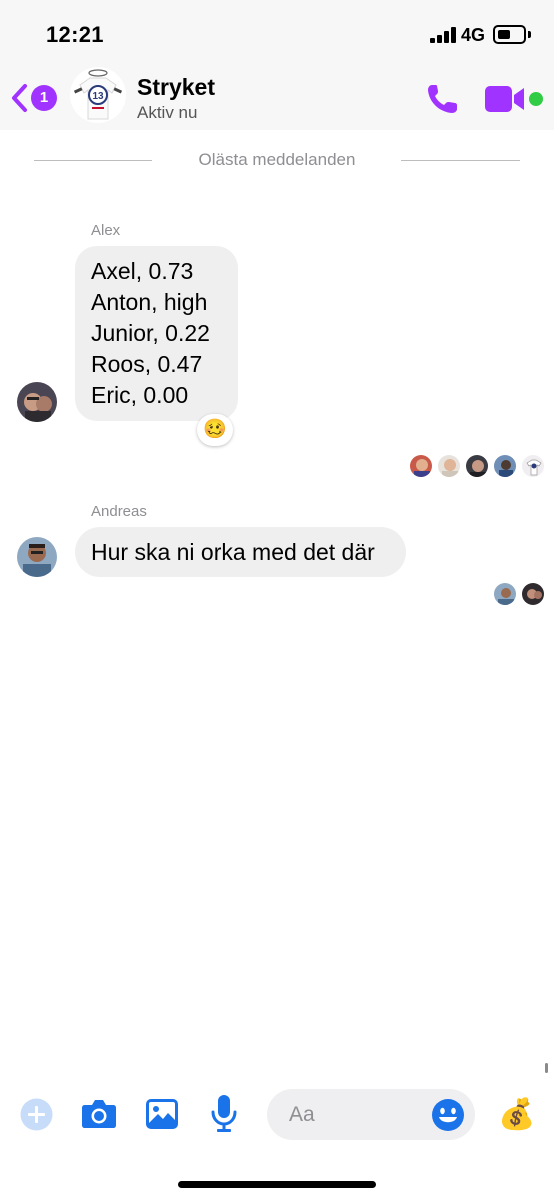  I want to click on camera-icon, so click(99, 1114).